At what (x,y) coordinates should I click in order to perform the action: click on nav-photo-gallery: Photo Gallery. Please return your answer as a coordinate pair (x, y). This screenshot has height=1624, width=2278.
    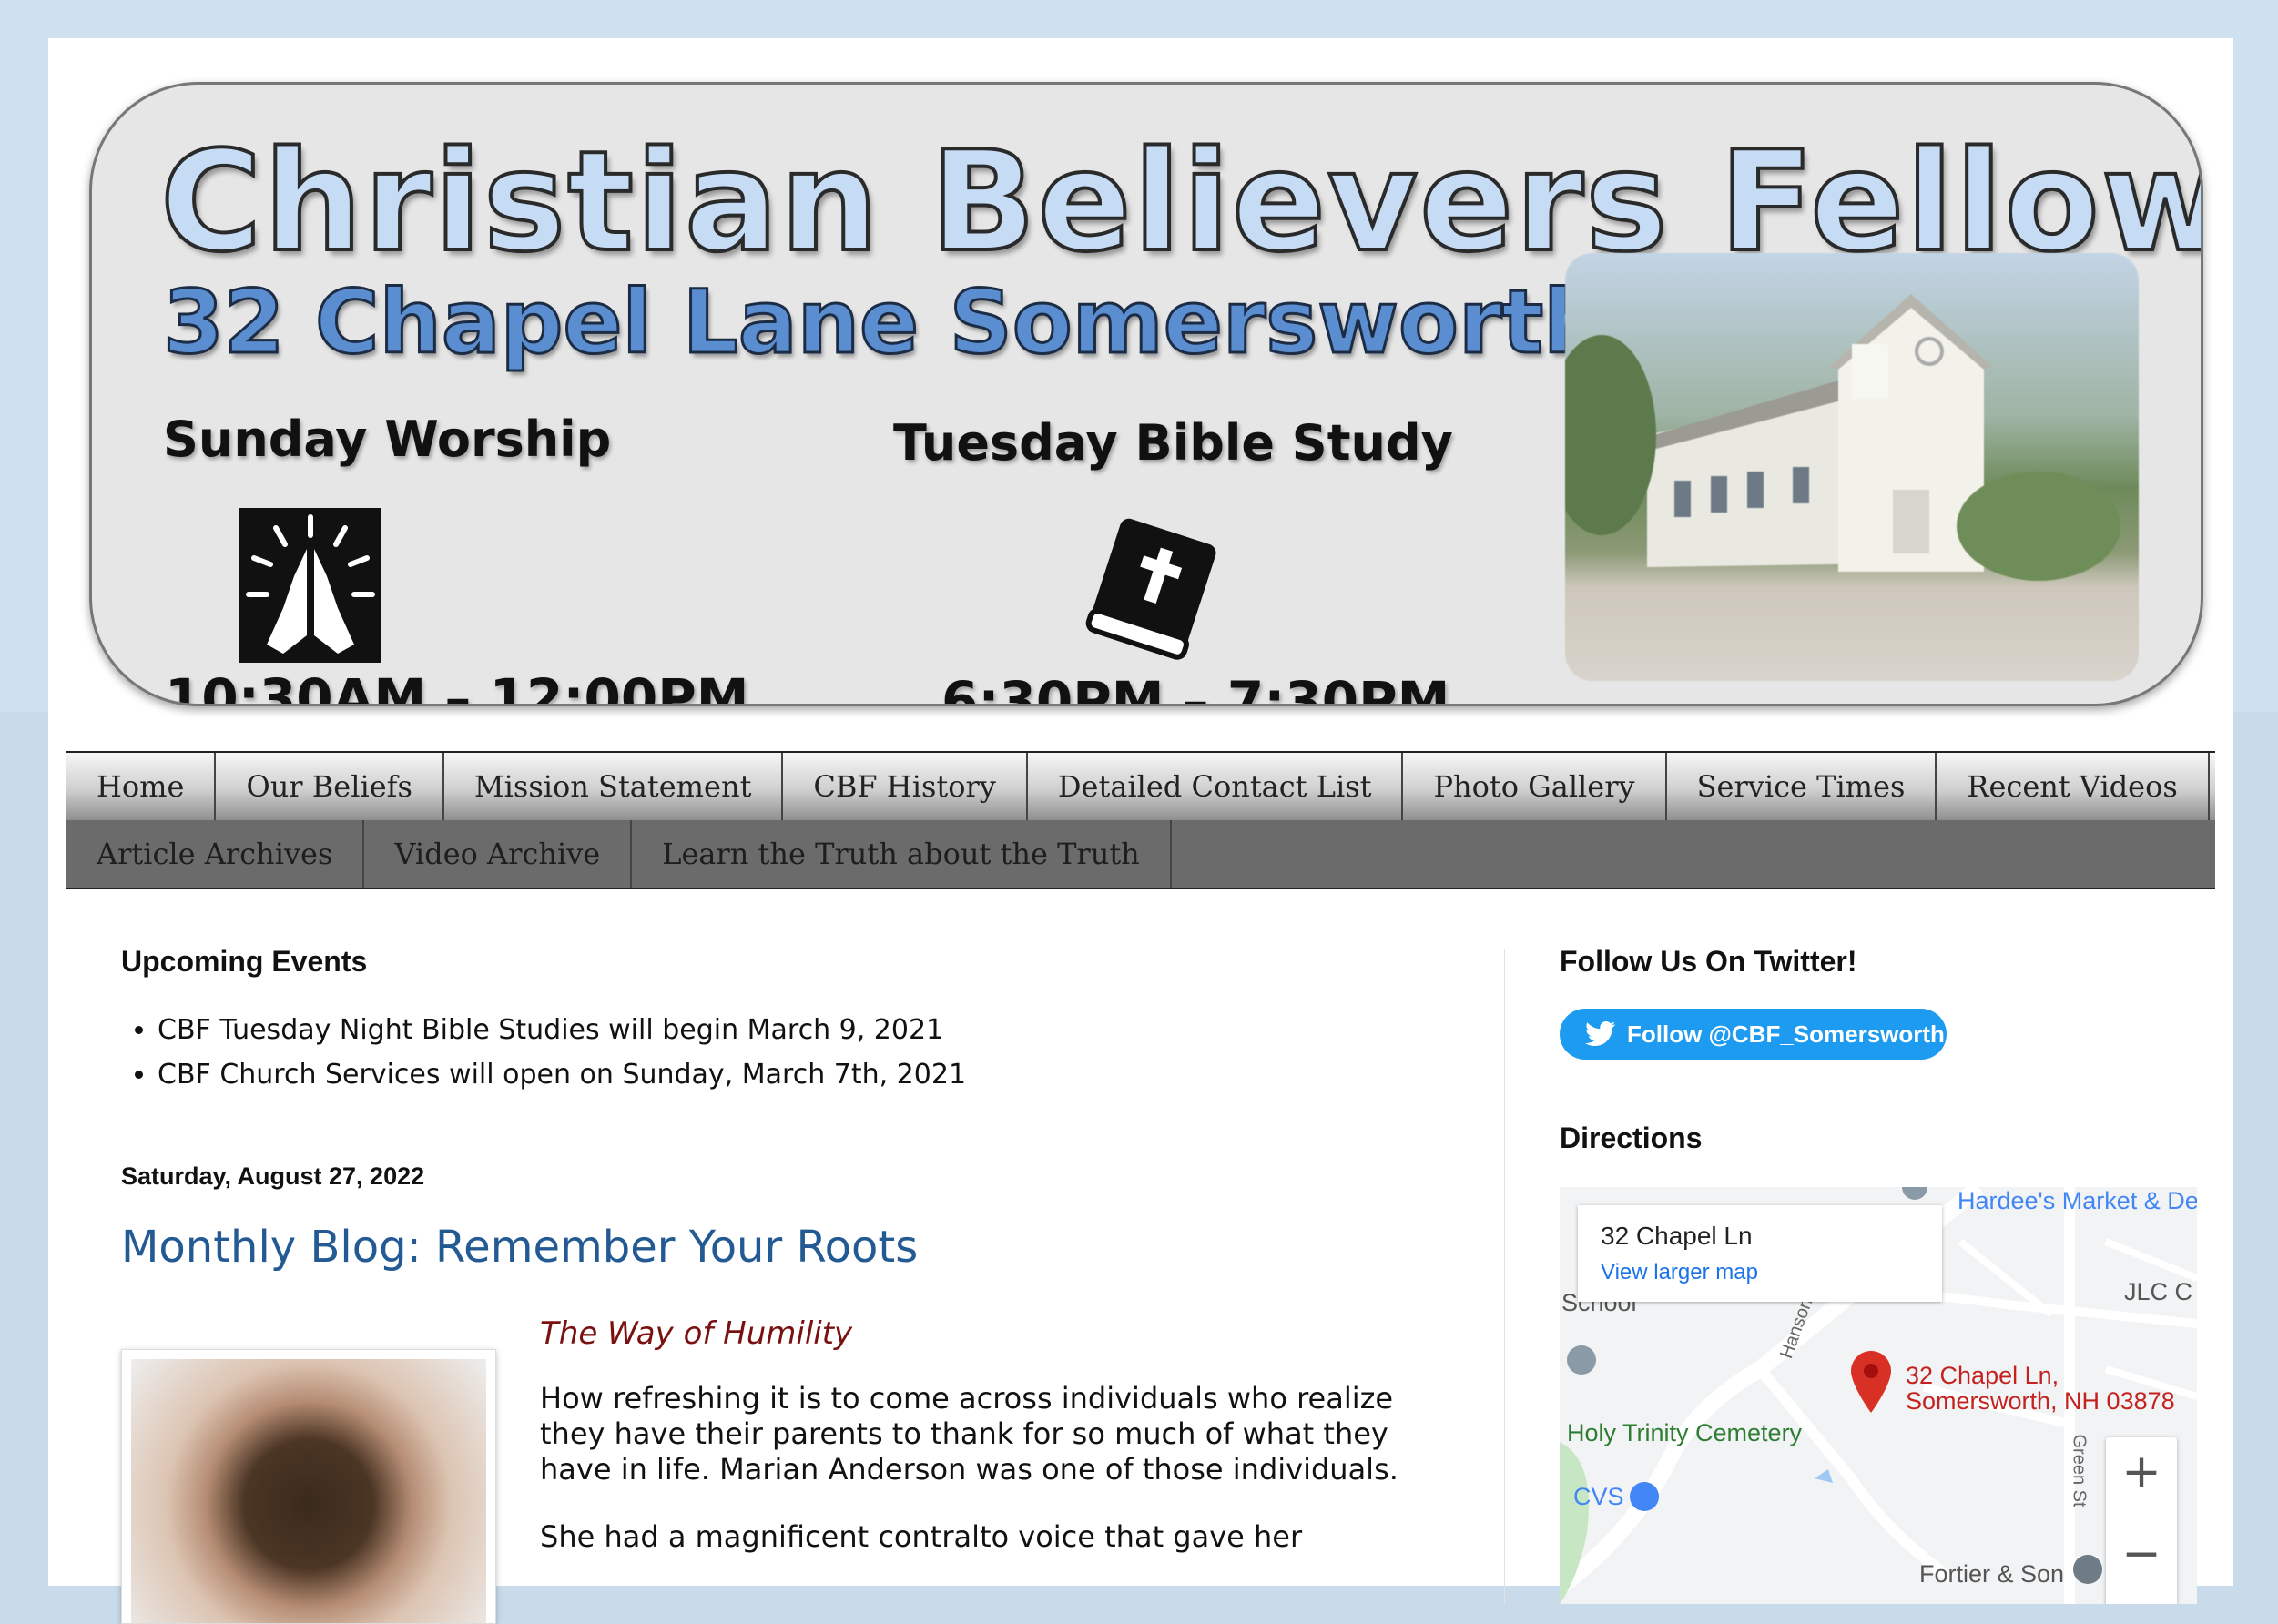
    Looking at the image, I should click on (1535, 786).